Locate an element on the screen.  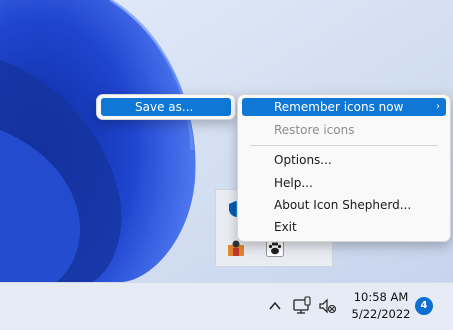
network-icon is located at coordinates (302, 306).